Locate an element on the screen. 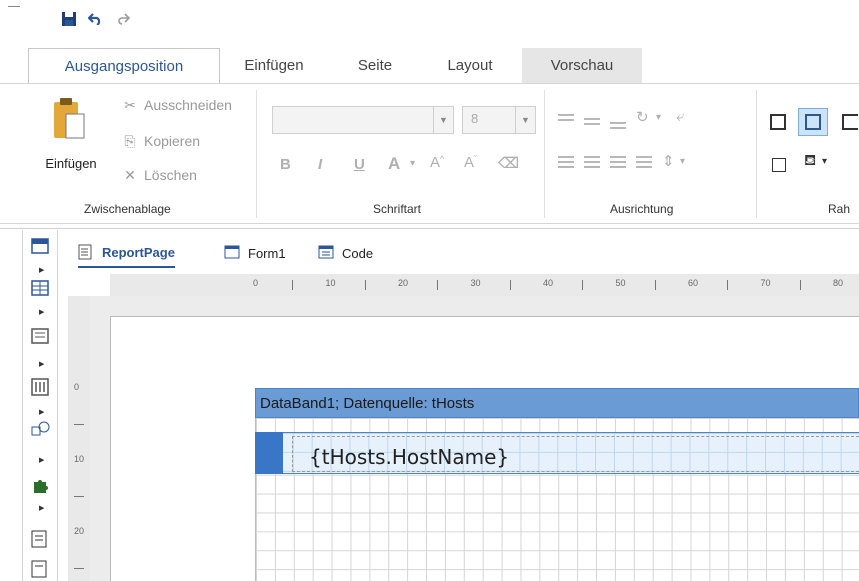 The image size is (859, 581). paste-button: Einfügen is located at coordinates (71, 137).